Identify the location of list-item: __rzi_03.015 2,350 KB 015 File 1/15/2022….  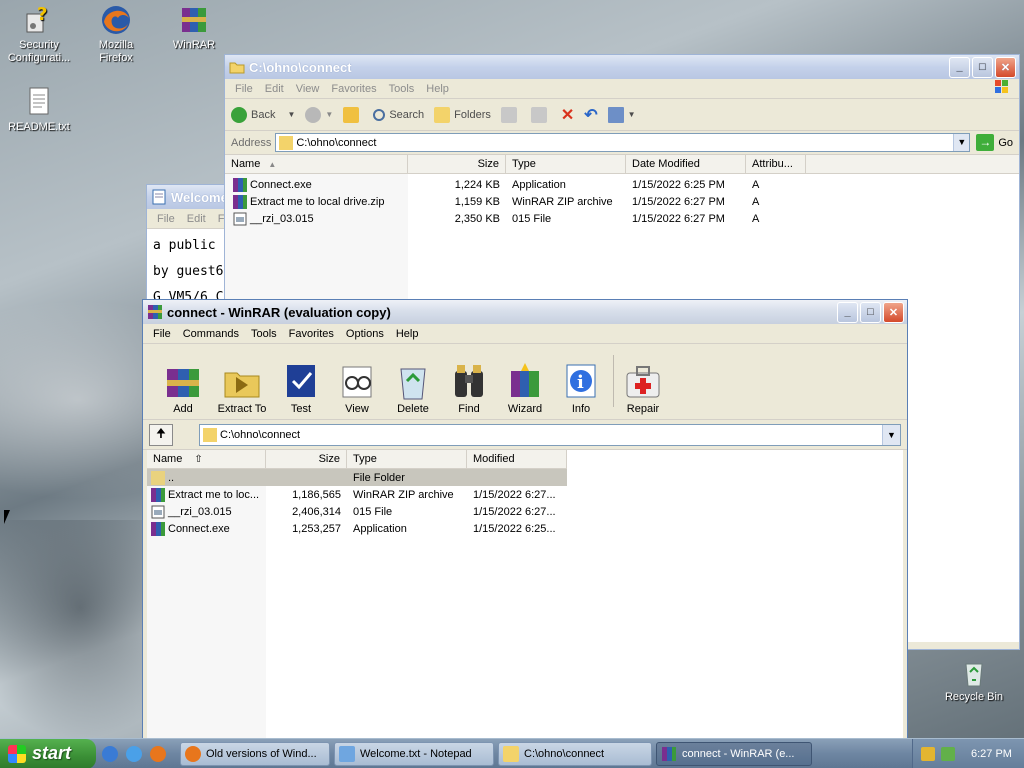
(622, 218).